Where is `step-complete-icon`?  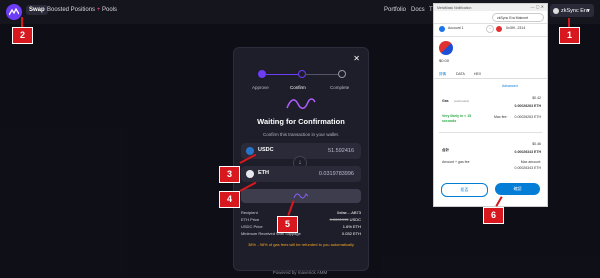
step-complete-icon is located at coordinates (342, 74).